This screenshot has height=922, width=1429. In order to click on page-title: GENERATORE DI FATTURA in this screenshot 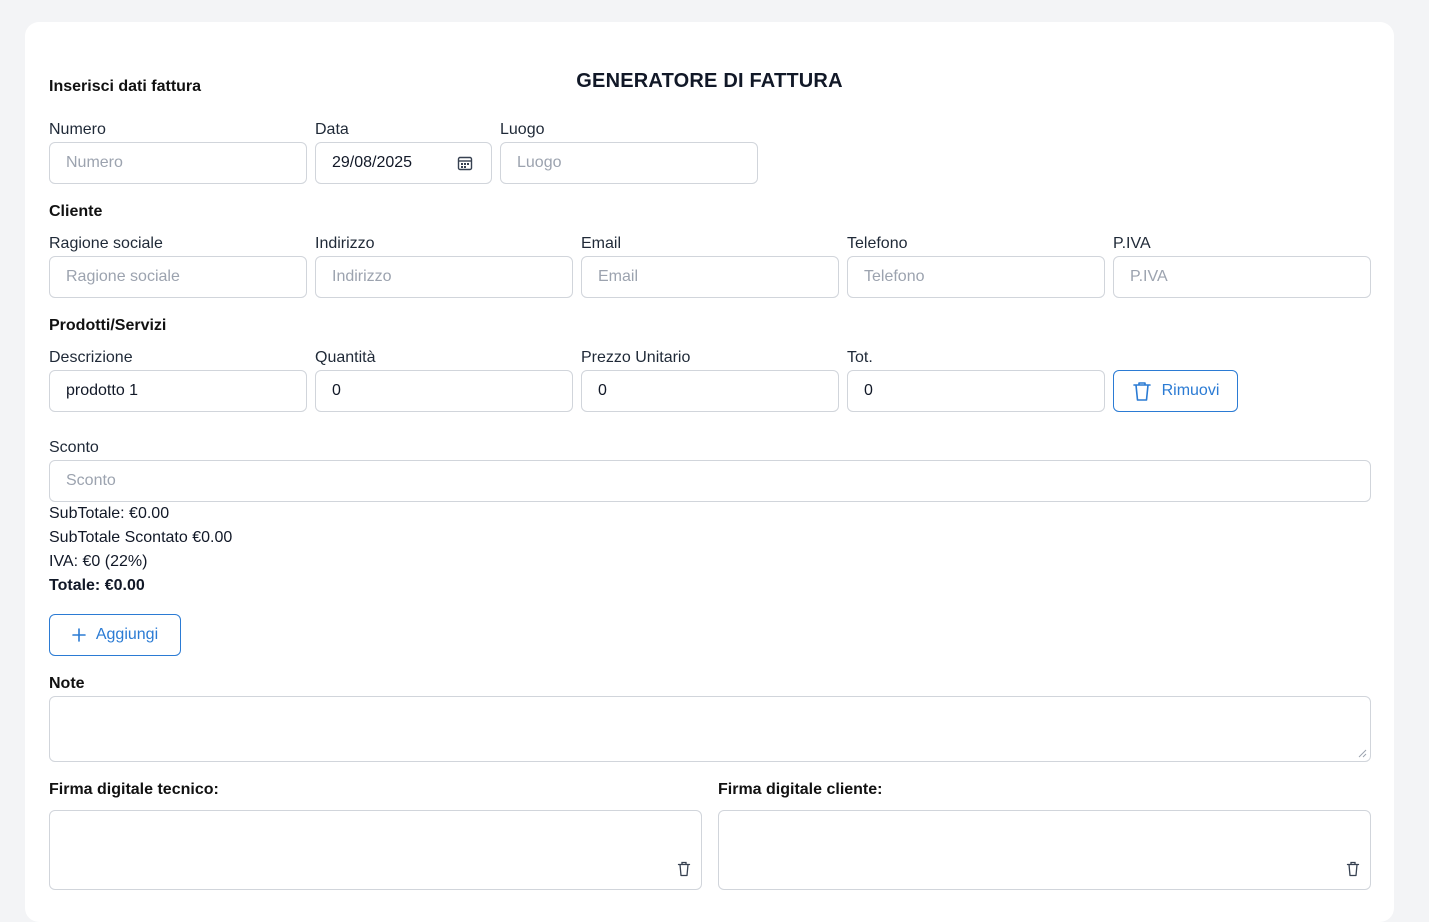, I will do `click(709, 81)`.